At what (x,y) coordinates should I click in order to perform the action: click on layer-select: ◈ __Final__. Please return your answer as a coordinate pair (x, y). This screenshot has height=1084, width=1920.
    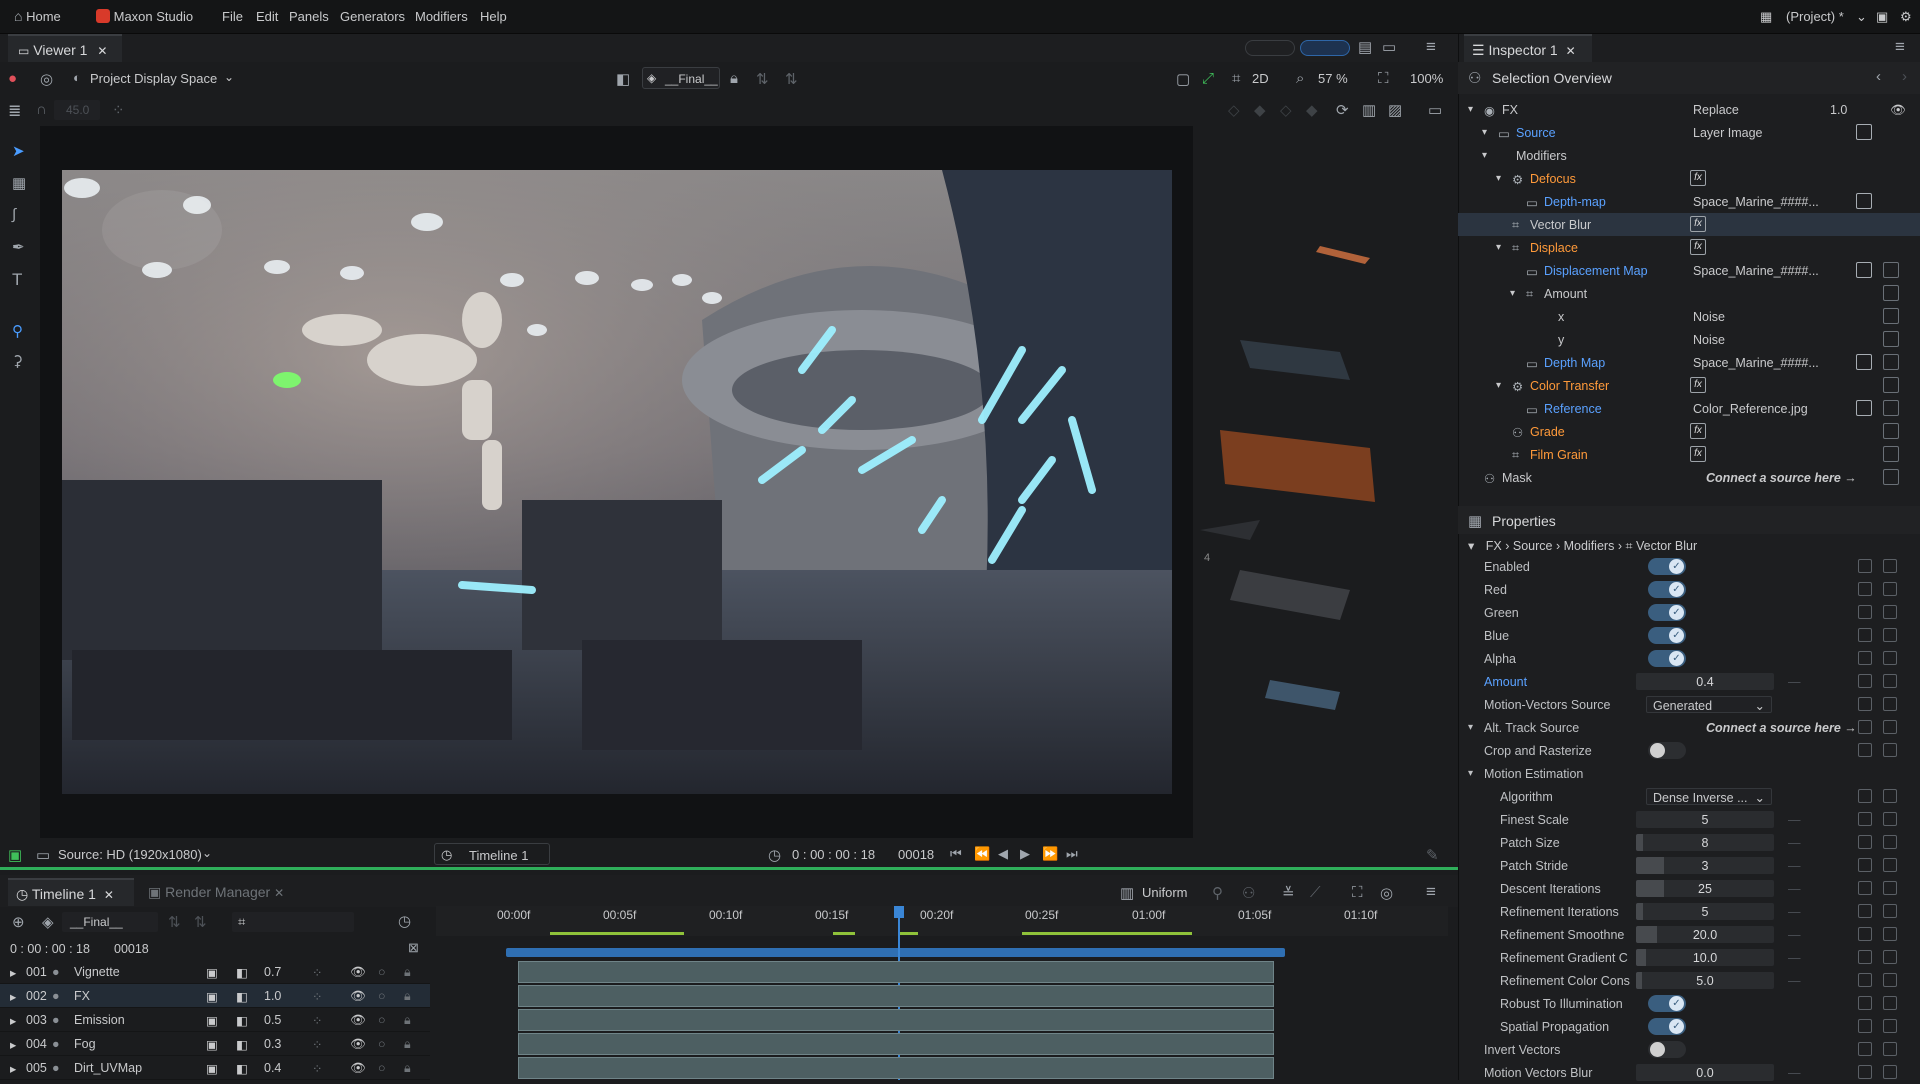
    Looking at the image, I should click on (681, 78).